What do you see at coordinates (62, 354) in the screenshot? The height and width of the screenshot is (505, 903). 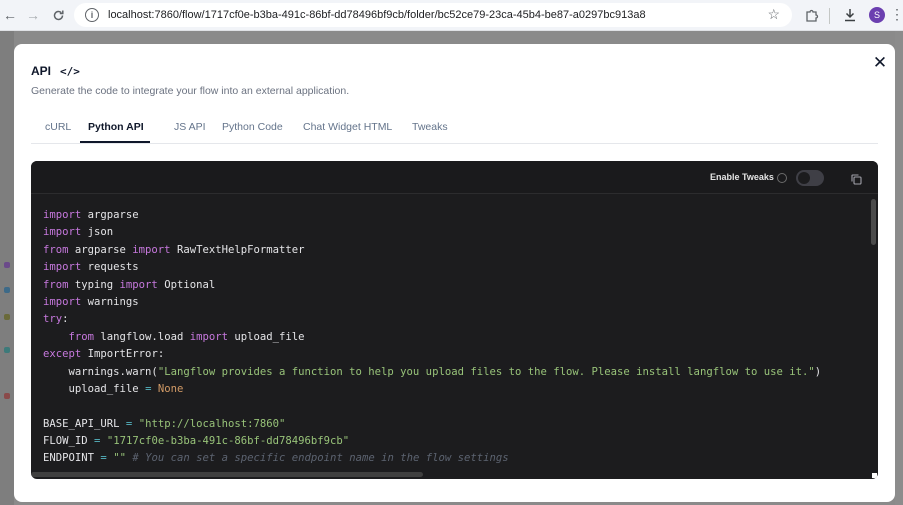 I see `code-token: except` at bounding box center [62, 354].